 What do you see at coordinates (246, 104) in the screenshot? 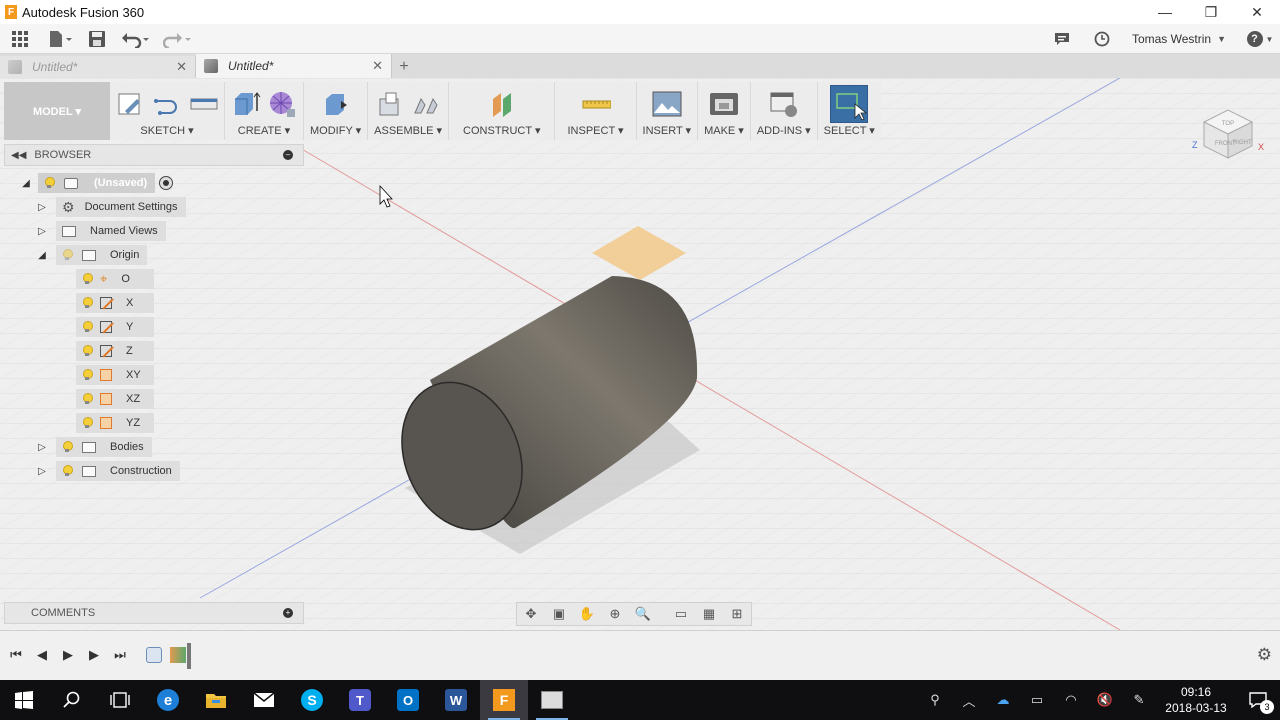
I see `extrude-icon` at bounding box center [246, 104].